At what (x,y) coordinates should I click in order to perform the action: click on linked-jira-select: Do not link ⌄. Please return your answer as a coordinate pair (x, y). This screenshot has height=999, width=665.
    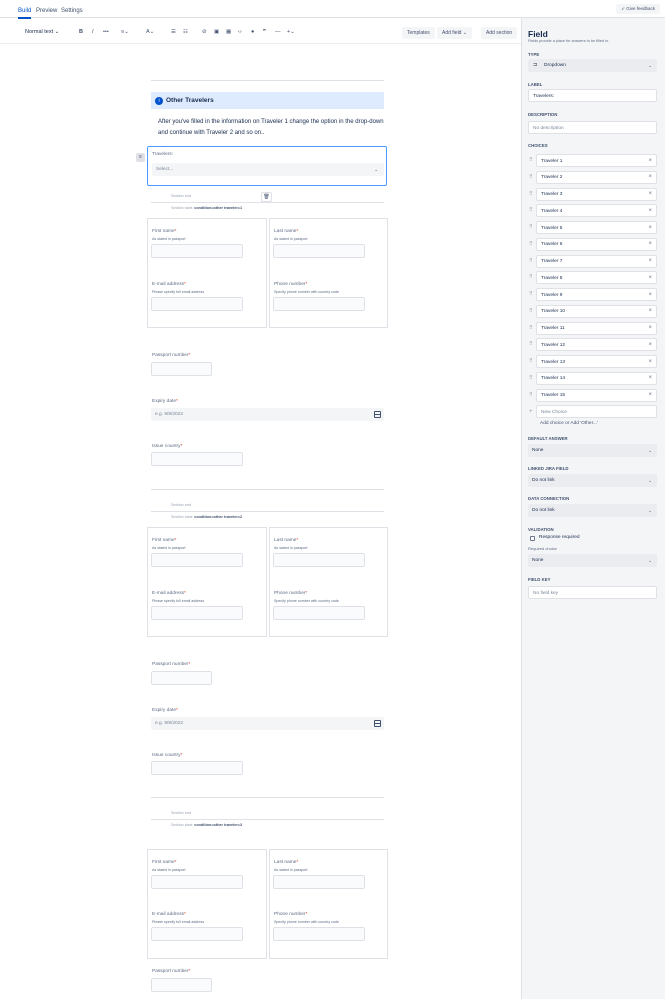
    Looking at the image, I should click on (592, 480).